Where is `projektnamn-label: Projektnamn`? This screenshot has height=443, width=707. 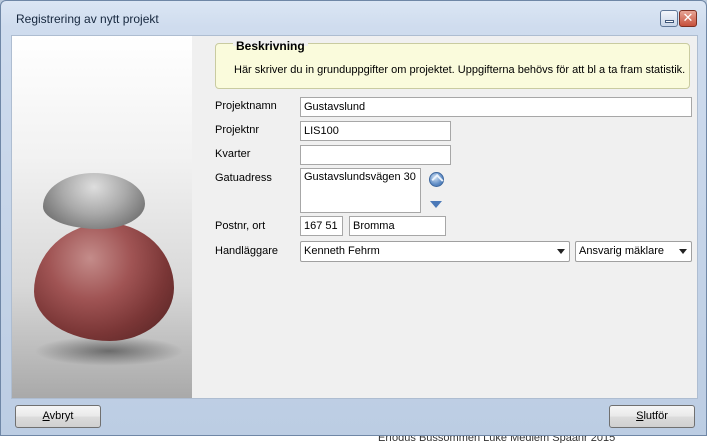 projektnamn-label: Projektnamn is located at coordinates (246, 106).